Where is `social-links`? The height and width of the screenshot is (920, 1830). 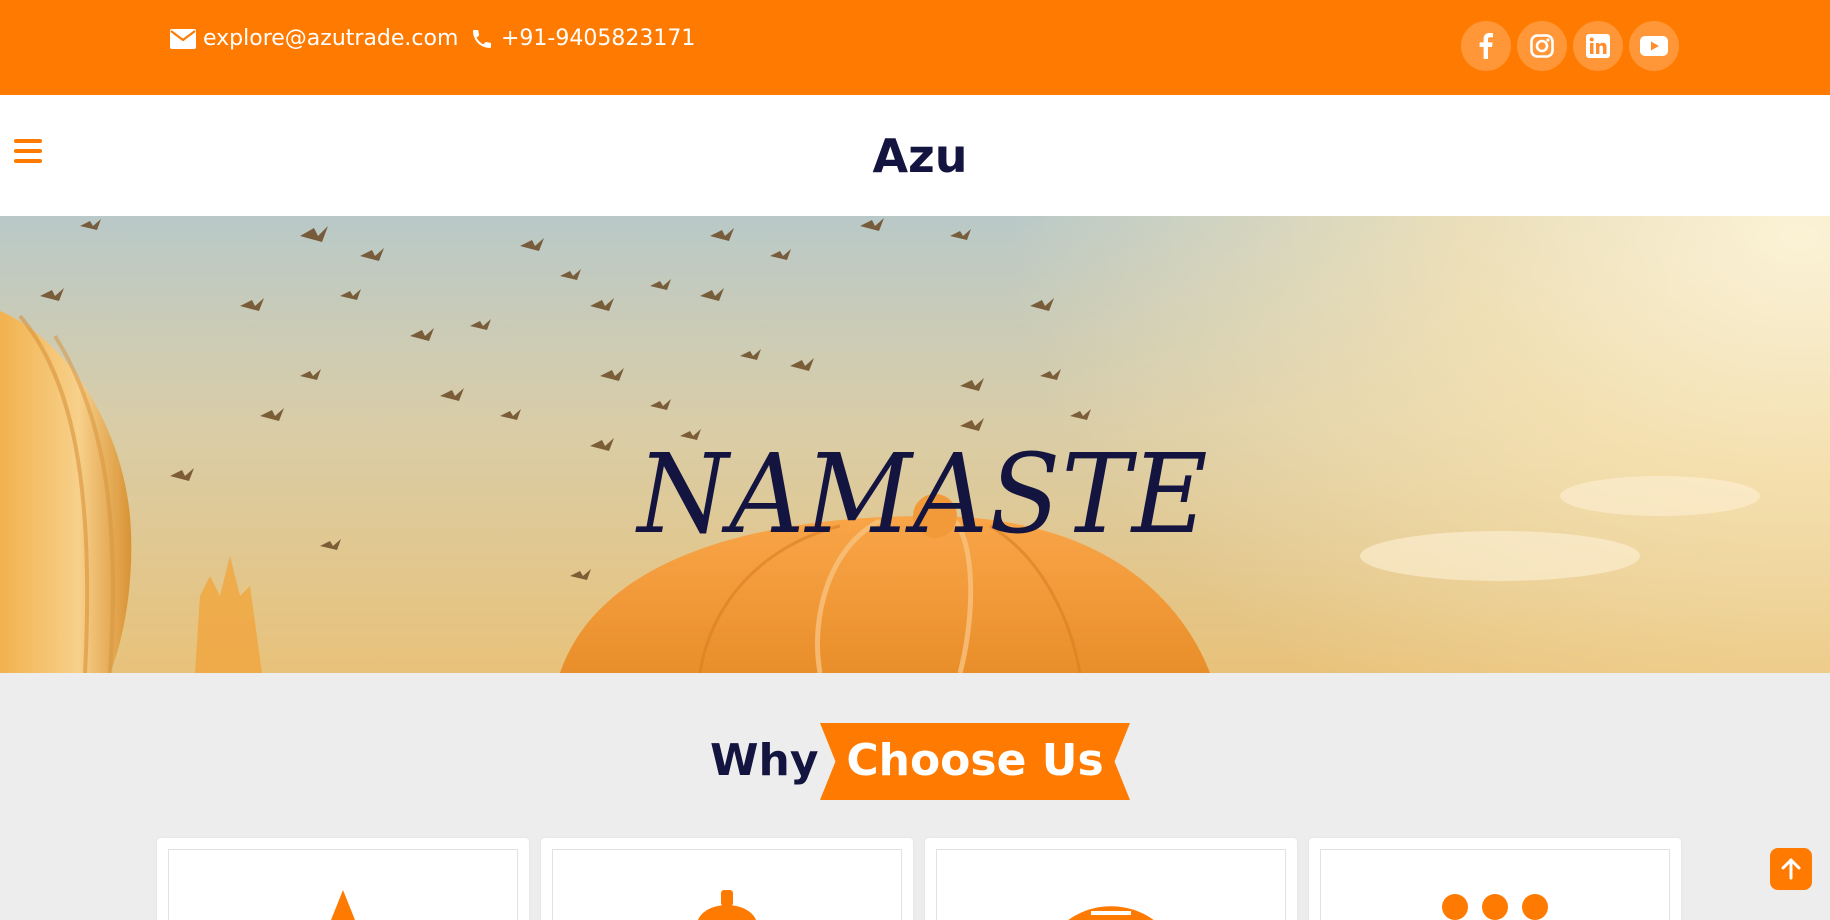 social-links is located at coordinates (1570, 46).